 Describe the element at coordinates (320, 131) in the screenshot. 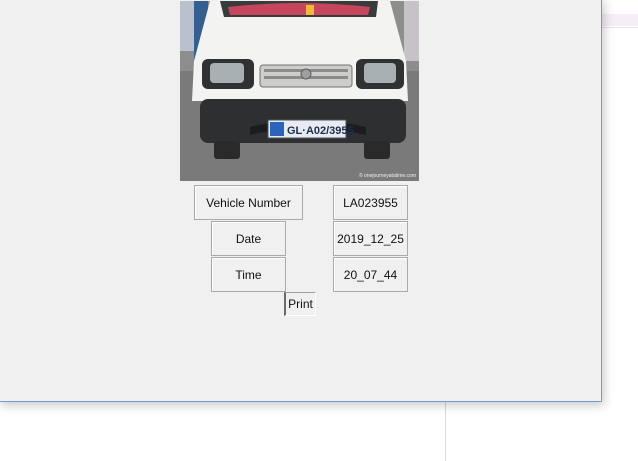

I see `license-plate-text: GL·A02/3955` at that location.